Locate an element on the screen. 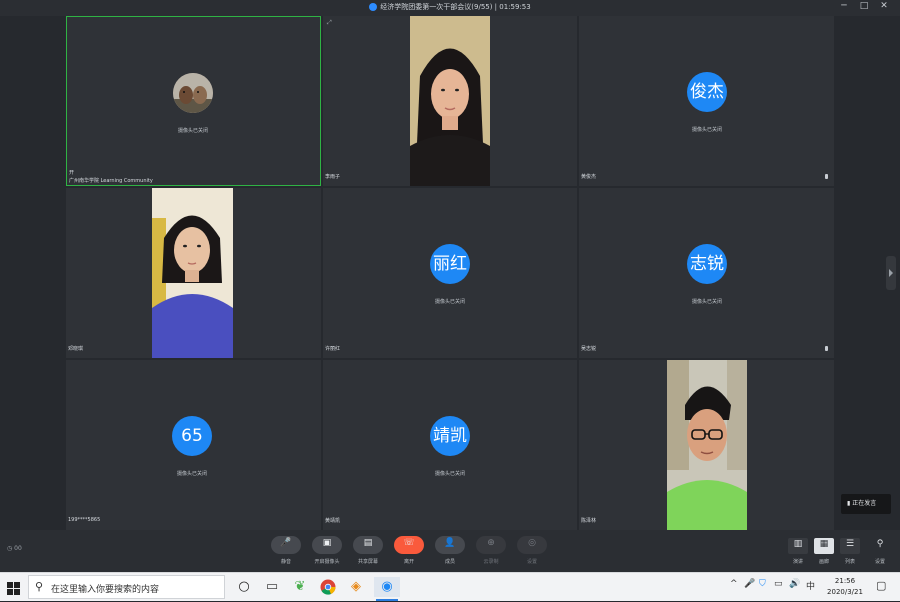 The width and height of the screenshot is (900, 602). windows-start-icon is located at coordinates (13, 589).